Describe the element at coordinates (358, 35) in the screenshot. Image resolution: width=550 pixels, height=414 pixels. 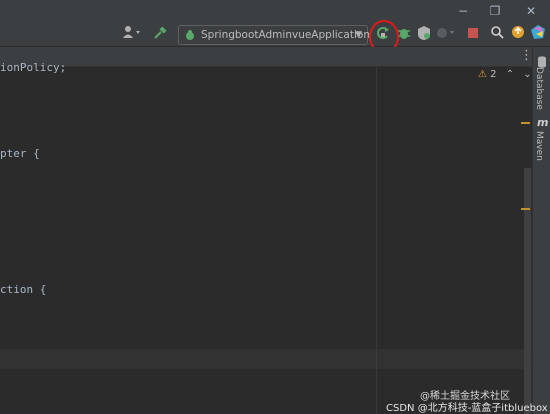
I see `chevron-down-icon: ▼` at that location.